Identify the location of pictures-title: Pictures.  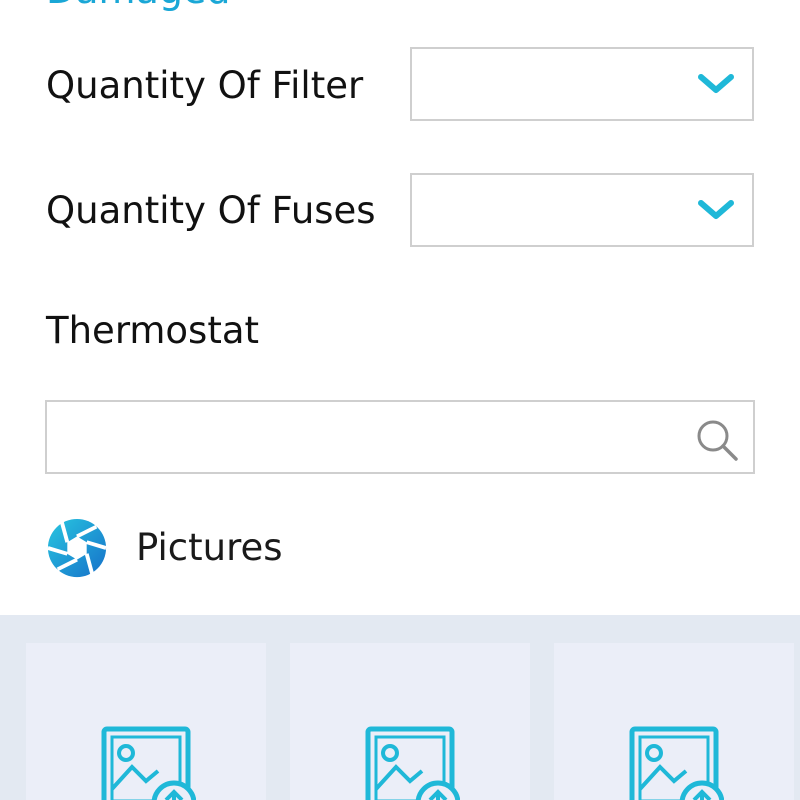
(209, 547).